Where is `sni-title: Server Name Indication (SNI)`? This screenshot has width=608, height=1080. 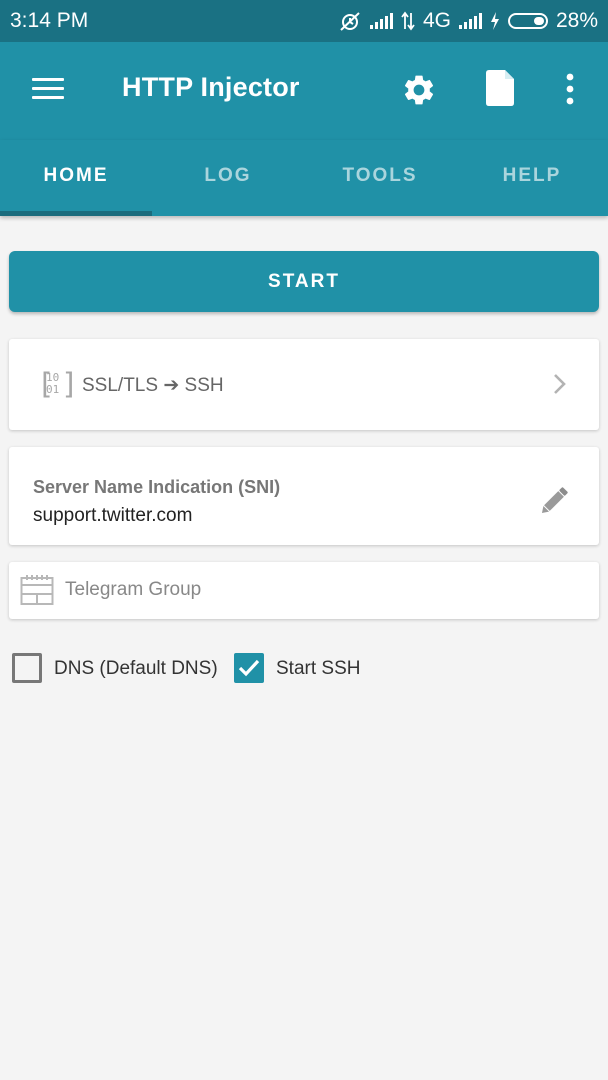
sni-title: Server Name Indication (SNI) is located at coordinates (157, 487).